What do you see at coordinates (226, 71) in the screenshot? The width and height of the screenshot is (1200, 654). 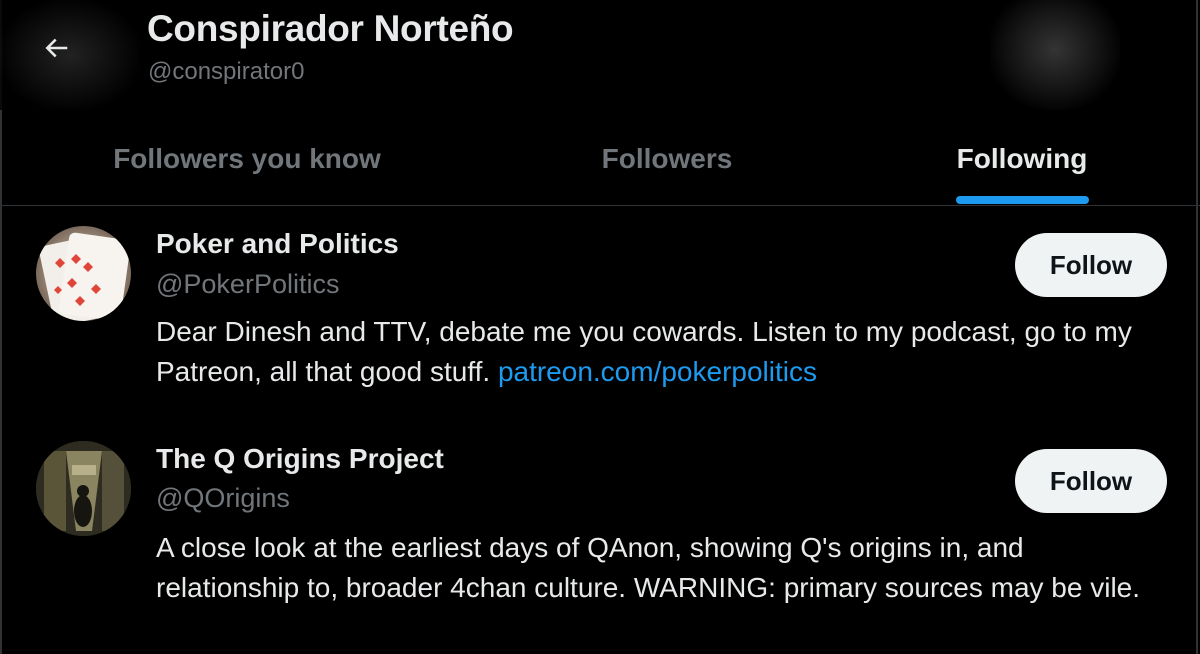 I see `profile-handle: @conspirator0` at bounding box center [226, 71].